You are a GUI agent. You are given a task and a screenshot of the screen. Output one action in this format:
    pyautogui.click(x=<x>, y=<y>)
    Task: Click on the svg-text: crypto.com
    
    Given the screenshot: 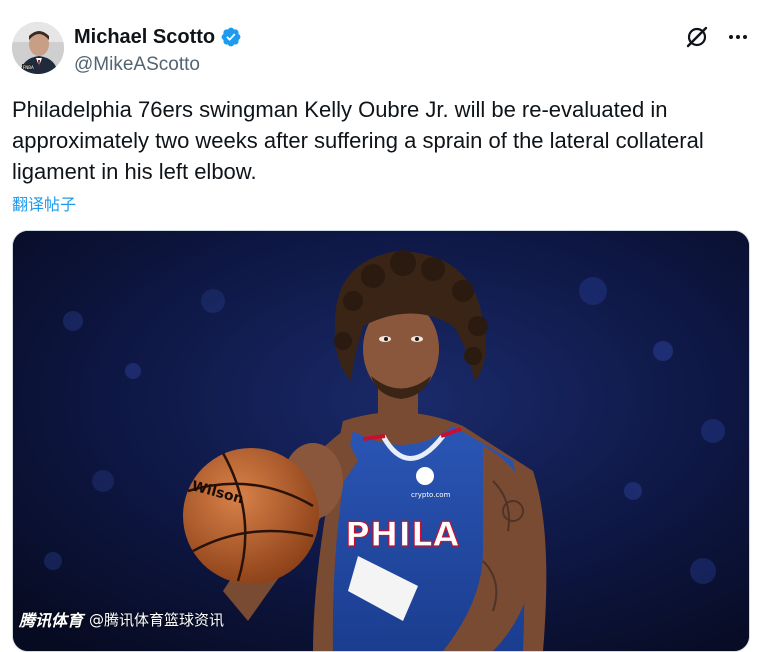 What is the action you would take?
    pyautogui.click(x=431, y=495)
    